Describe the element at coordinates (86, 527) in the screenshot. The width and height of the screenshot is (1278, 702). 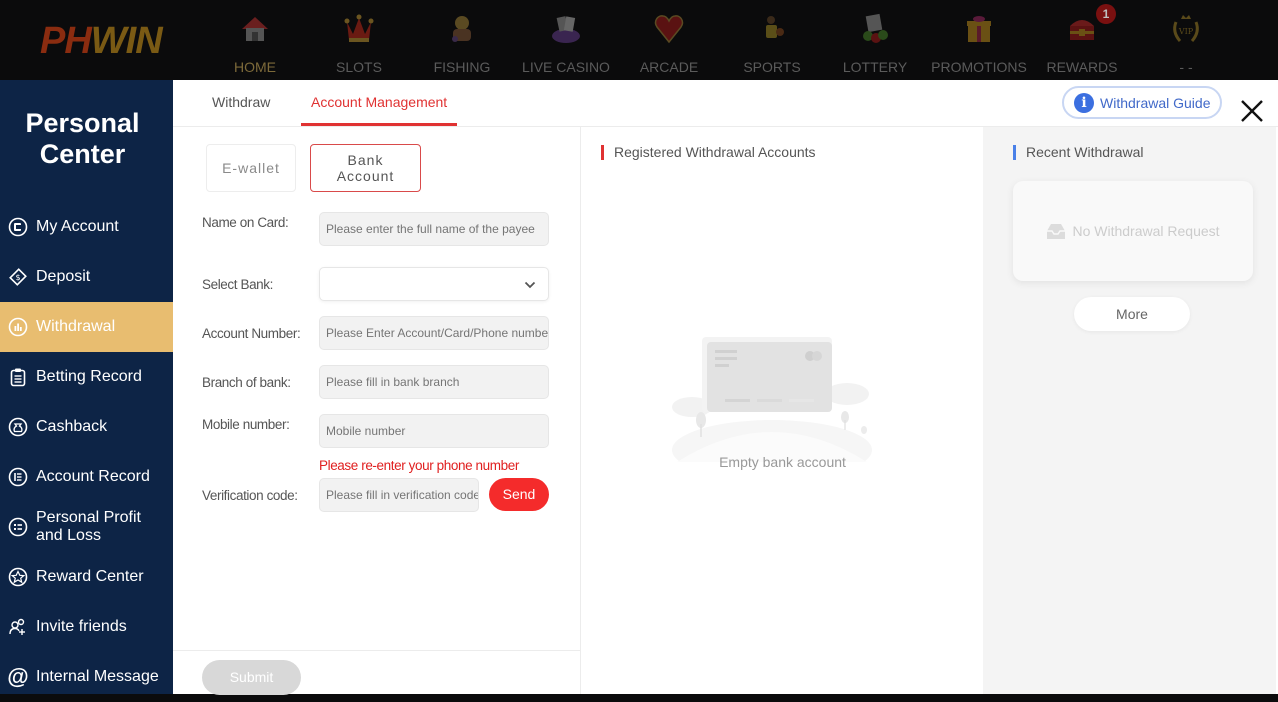
I see `sidebar-item-profit-loss: Personal Profit and Loss` at that location.